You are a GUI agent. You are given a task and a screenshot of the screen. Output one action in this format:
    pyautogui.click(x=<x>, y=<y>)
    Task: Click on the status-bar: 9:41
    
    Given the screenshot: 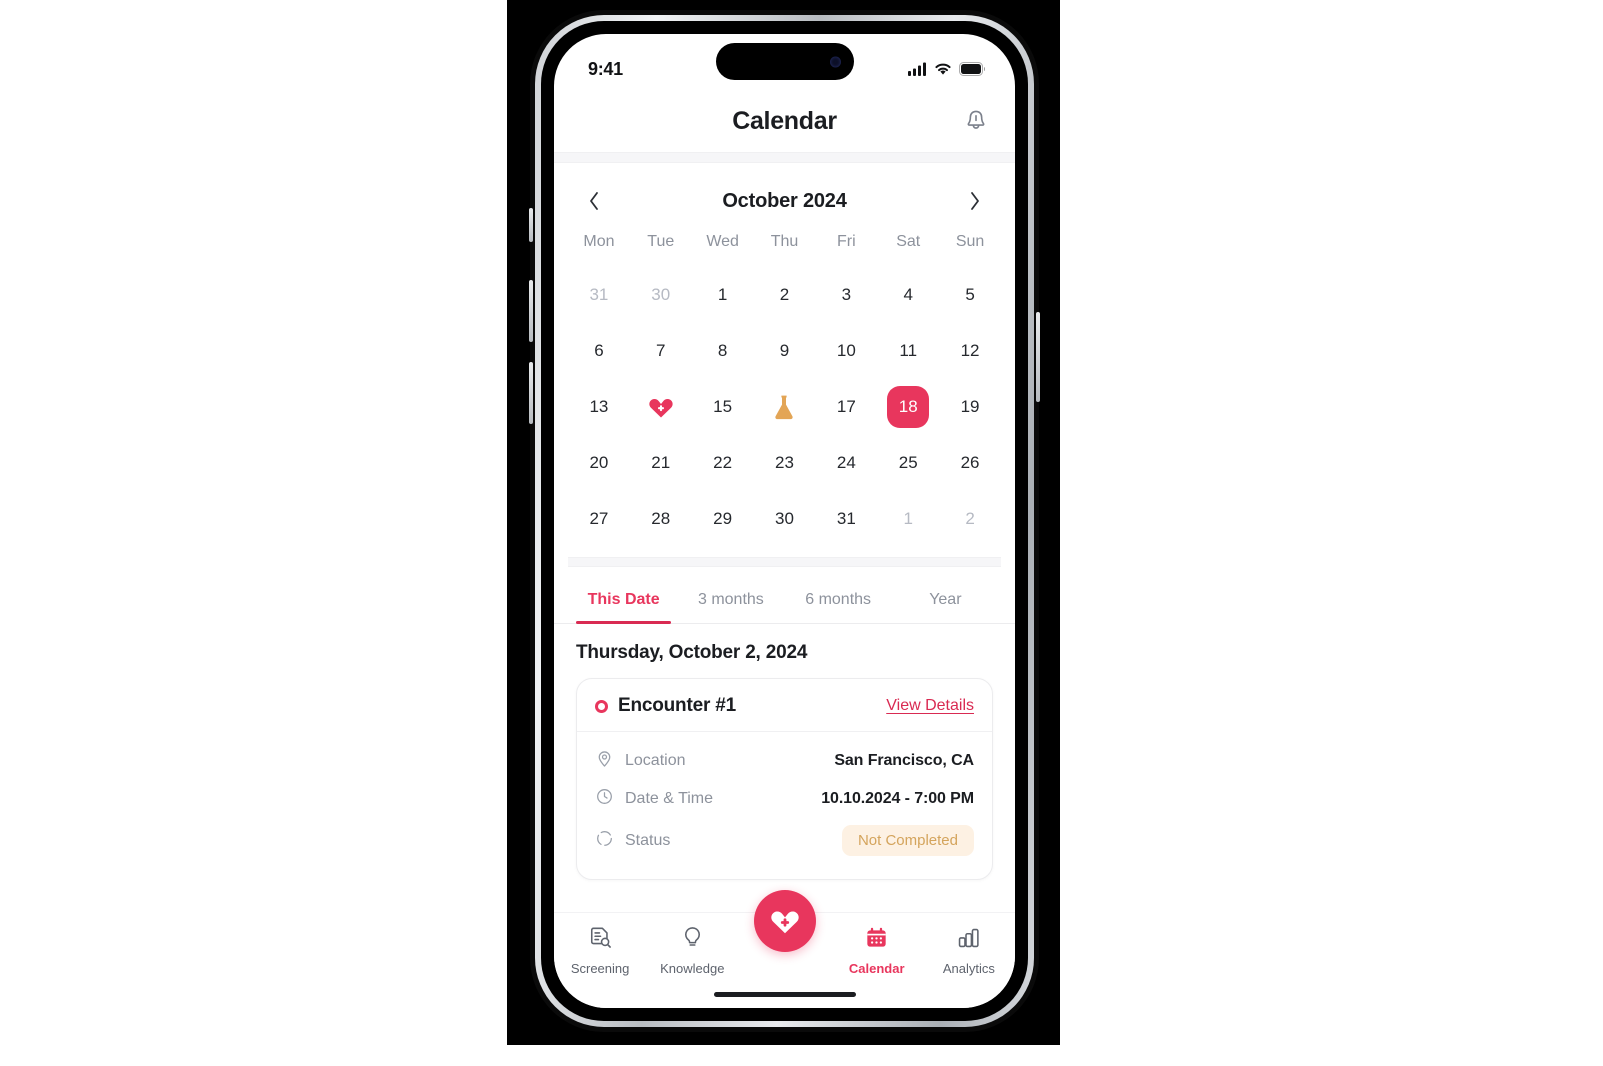 What is the action you would take?
    pyautogui.click(x=784, y=62)
    